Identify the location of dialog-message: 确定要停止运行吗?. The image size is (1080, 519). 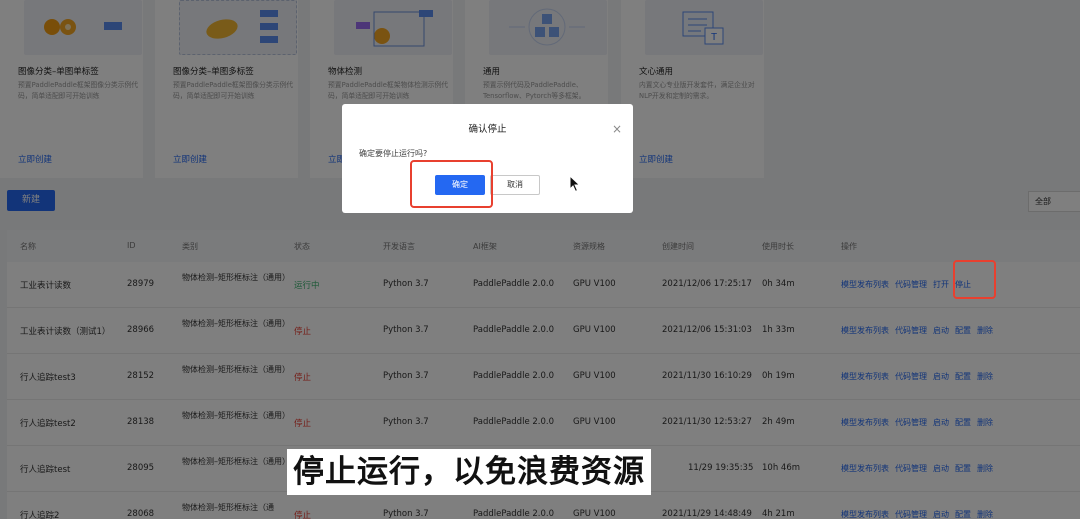
(393, 153).